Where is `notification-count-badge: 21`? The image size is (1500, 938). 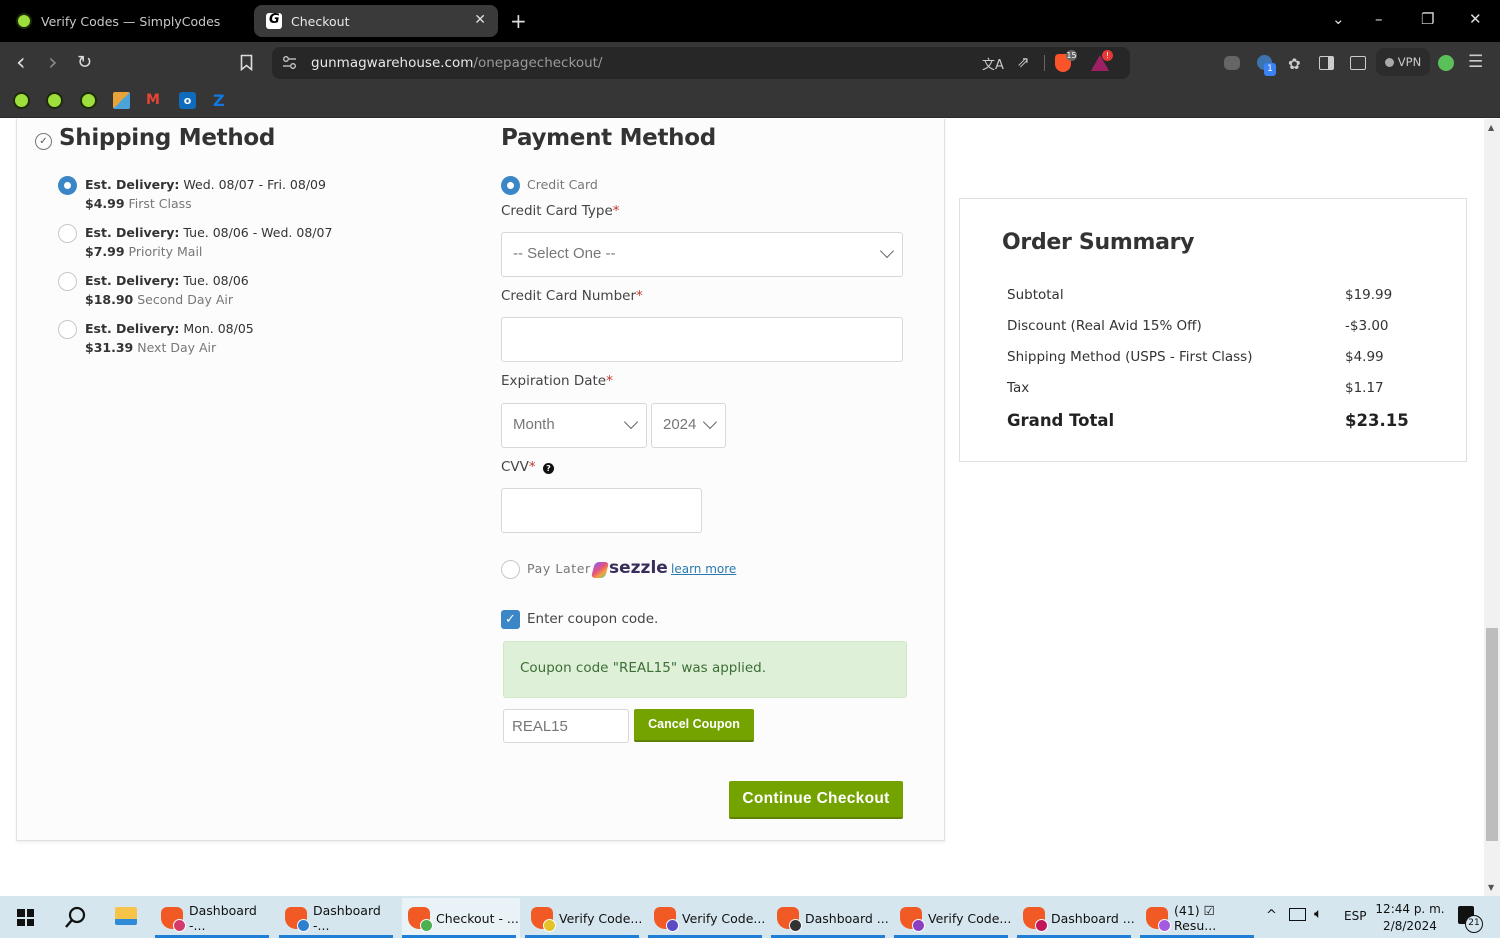 notification-count-badge: 21 is located at coordinates (1474, 924).